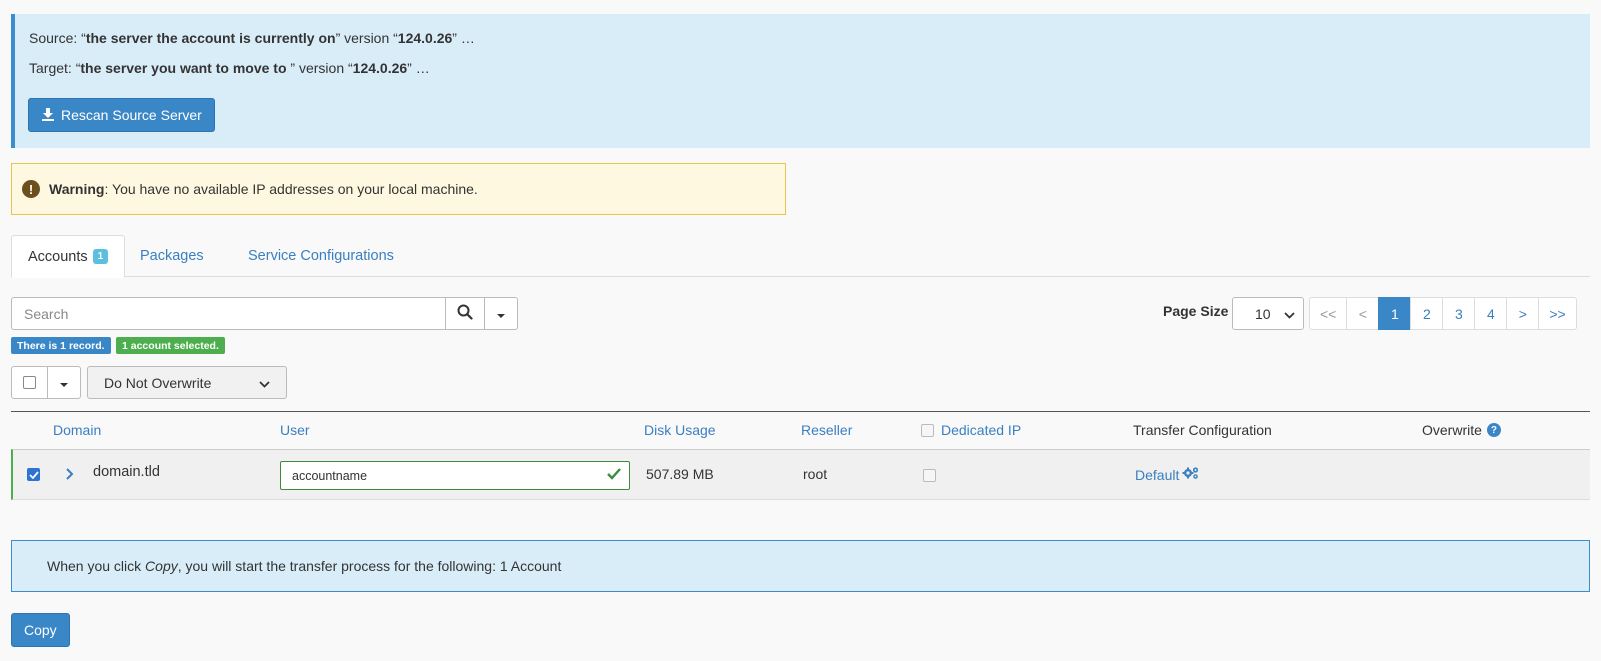 The image size is (1601, 661). Describe the element at coordinates (295, 430) in the screenshot. I see `user-column-header: User` at that location.